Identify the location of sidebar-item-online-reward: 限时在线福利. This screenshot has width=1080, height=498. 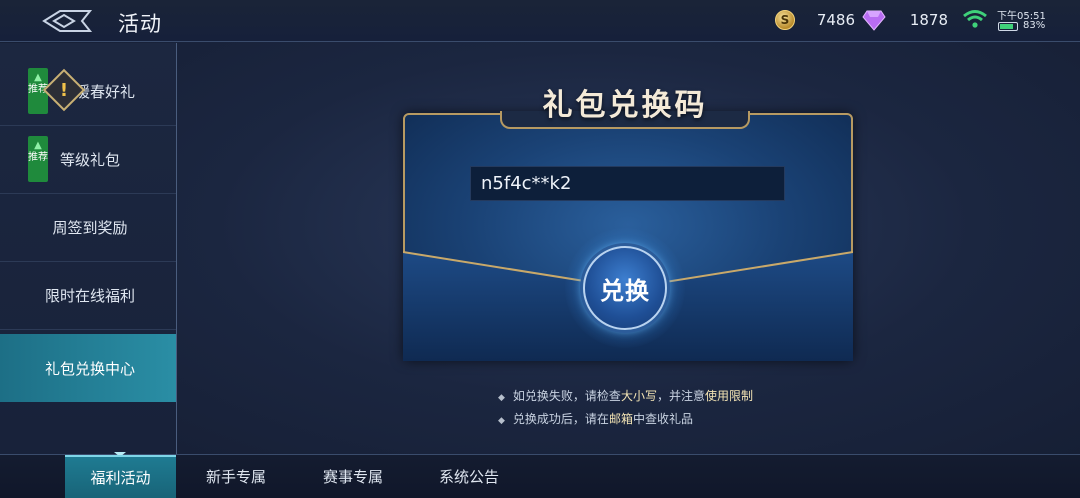
(88, 296).